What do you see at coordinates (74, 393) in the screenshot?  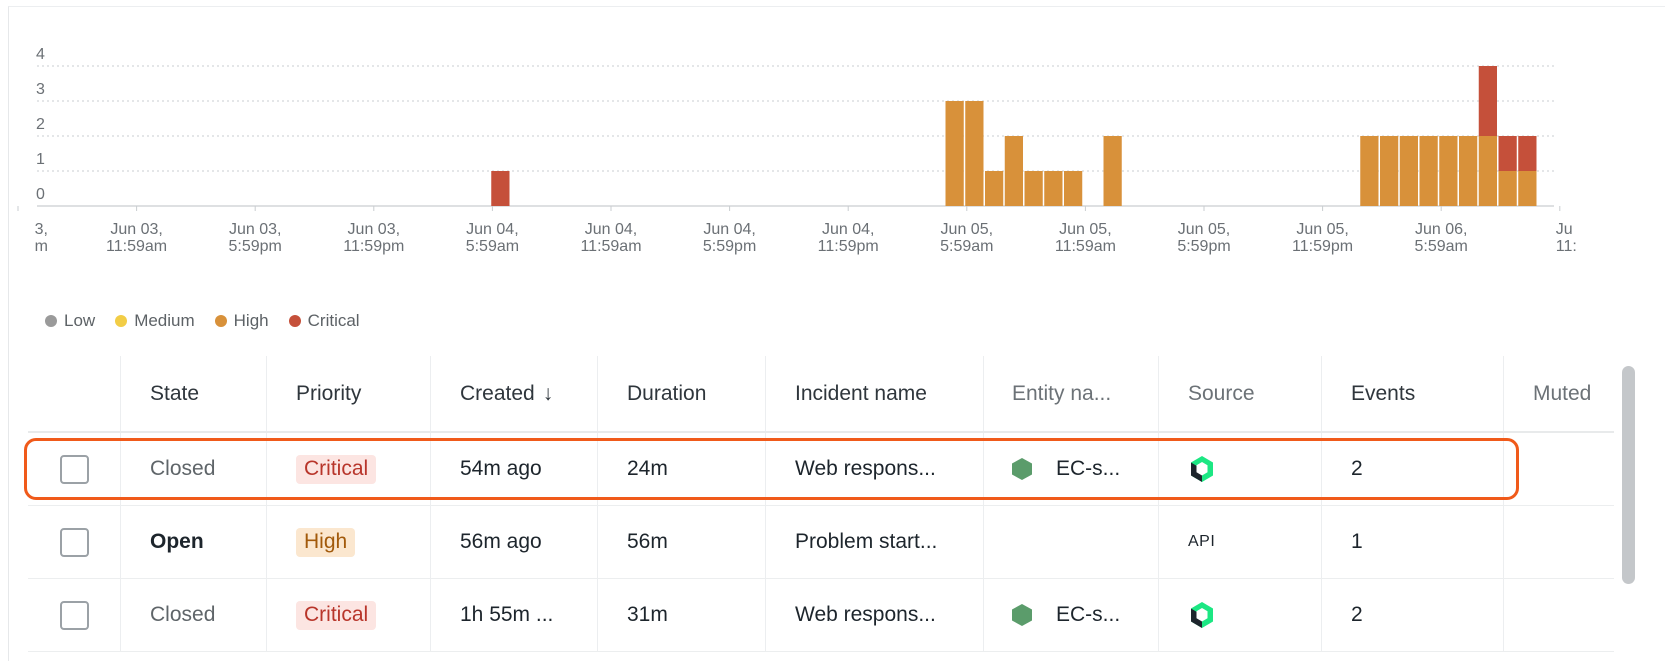 I see `header-select-cell` at bounding box center [74, 393].